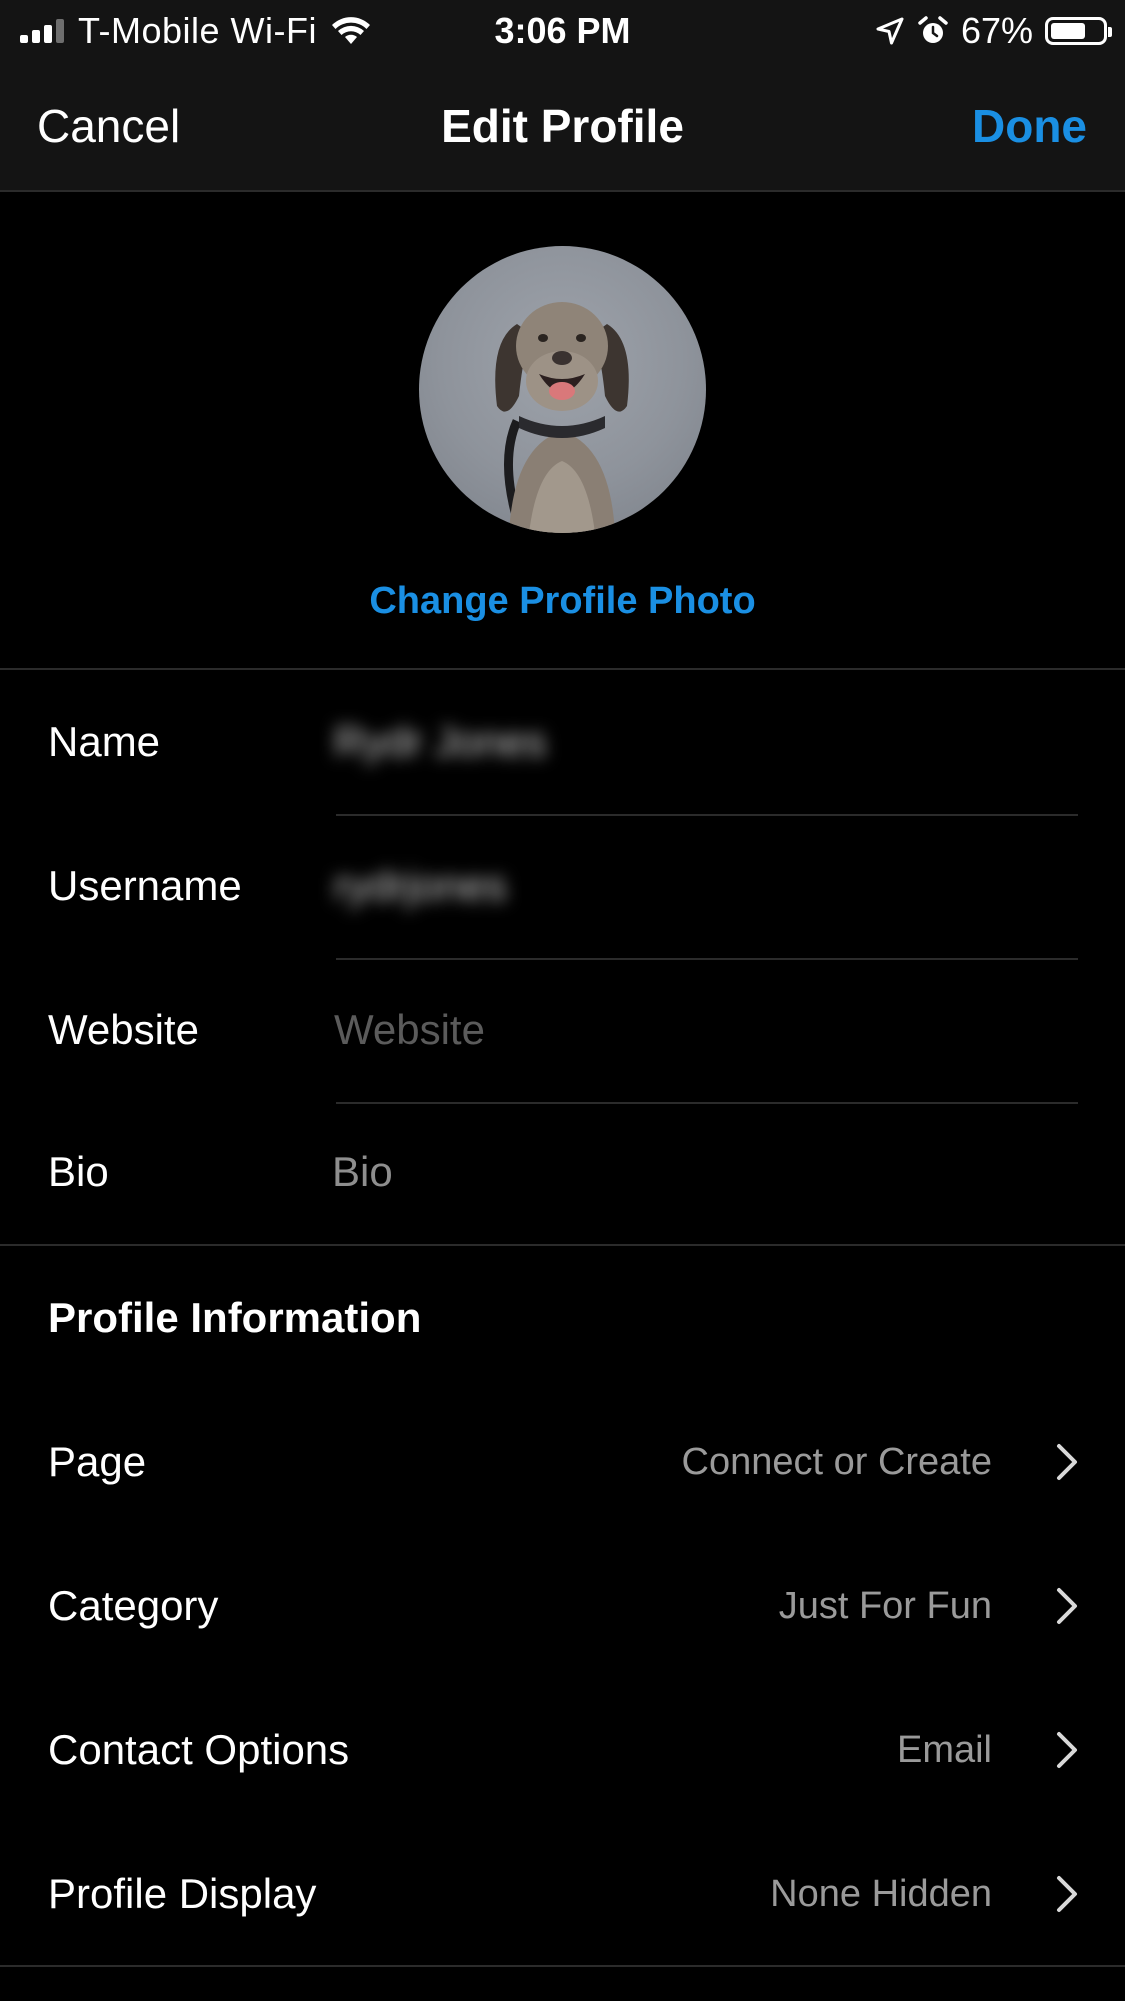 The image size is (1125, 2001). What do you see at coordinates (440, 742) in the screenshot?
I see `name-field: Rydr Jones` at bounding box center [440, 742].